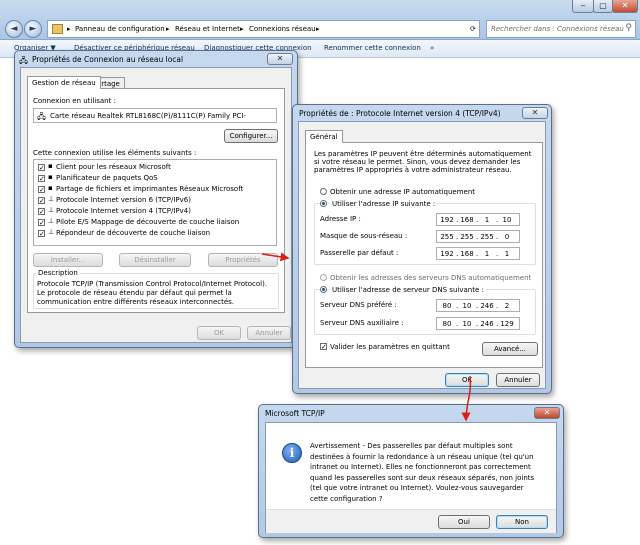 Image resolution: width=640 pixels, height=545 pixels. What do you see at coordinates (64, 82) in the screenshot?
I see `tab-networking: Gestion de réseau` at bounding box center [64, 82].